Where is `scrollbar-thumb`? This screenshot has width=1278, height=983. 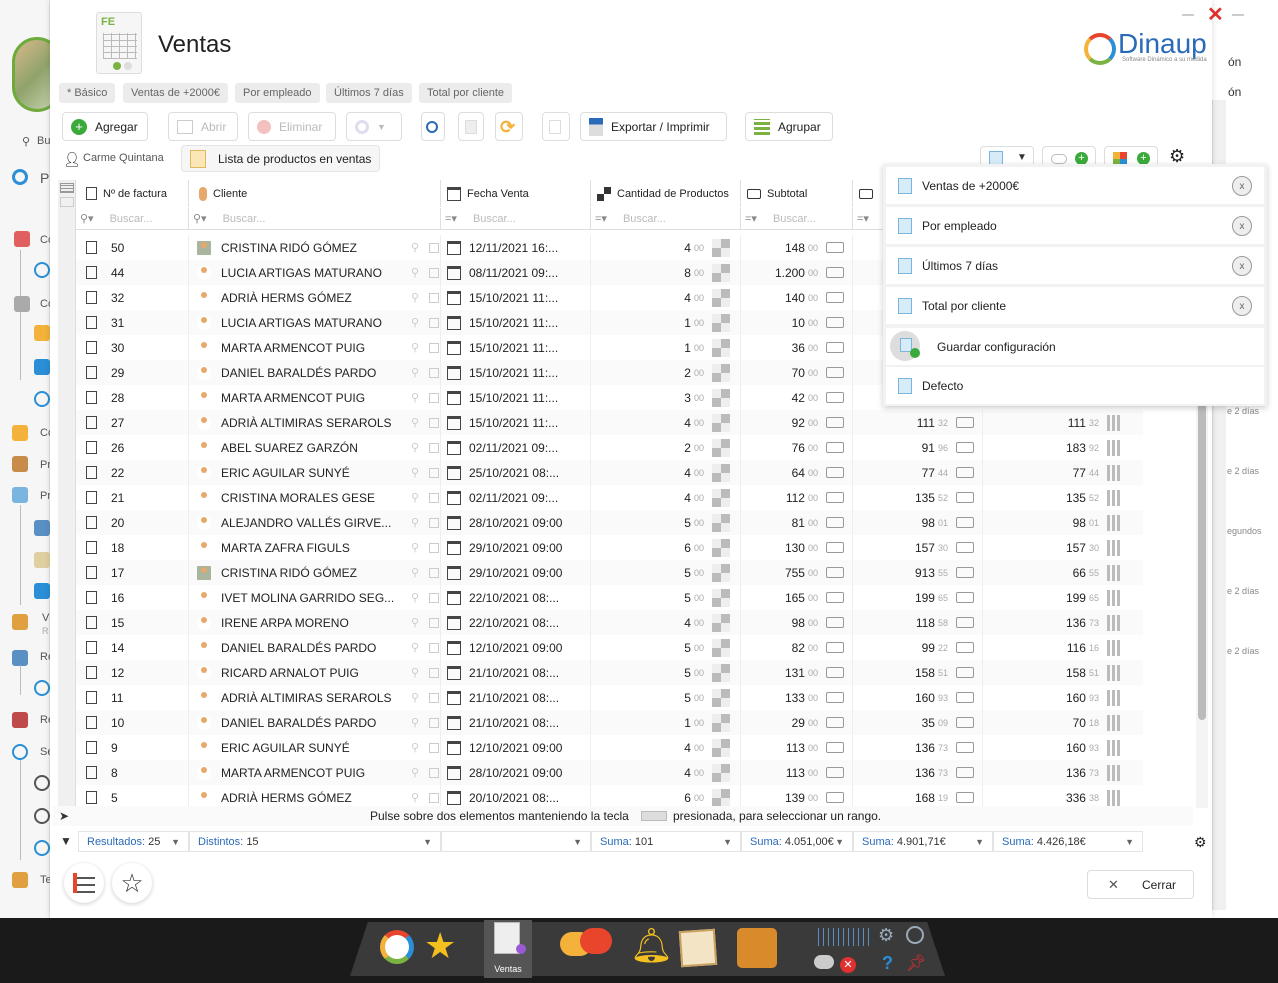
scrollbar-thumb is located at coordinates (1202, 560).